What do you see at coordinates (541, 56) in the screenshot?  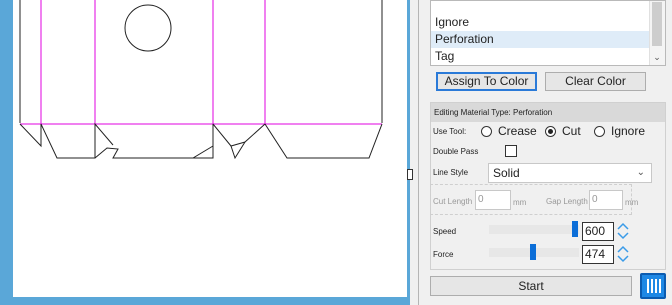 I see `list-item-tag: Tag` at bounding box center [541, 56].